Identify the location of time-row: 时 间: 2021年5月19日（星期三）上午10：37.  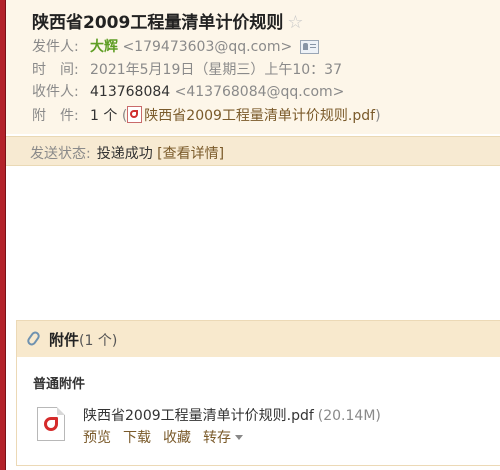
(187, 70).